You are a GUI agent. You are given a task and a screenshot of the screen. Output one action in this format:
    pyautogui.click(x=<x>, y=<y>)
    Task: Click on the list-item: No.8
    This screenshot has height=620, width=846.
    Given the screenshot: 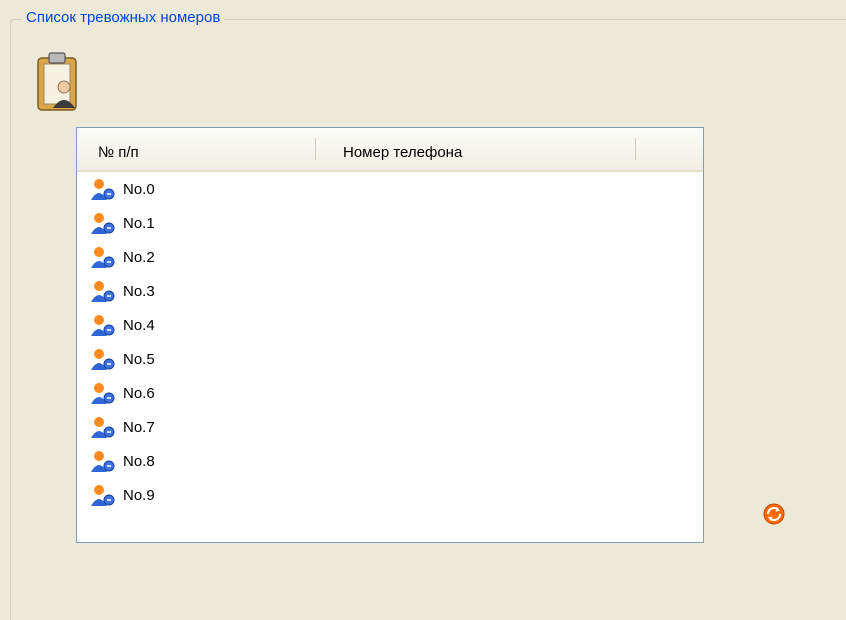 What is the action you would take?
    pyautogui.click(x=390, y=461)
    